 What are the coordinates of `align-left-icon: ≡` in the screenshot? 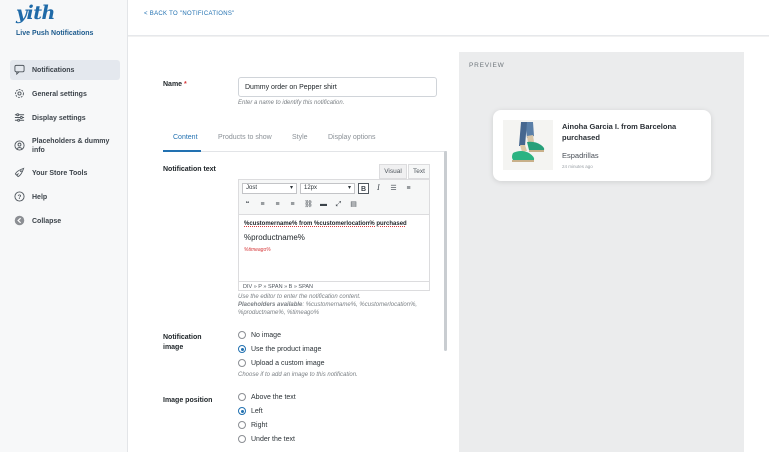 It's located at (262, 204).